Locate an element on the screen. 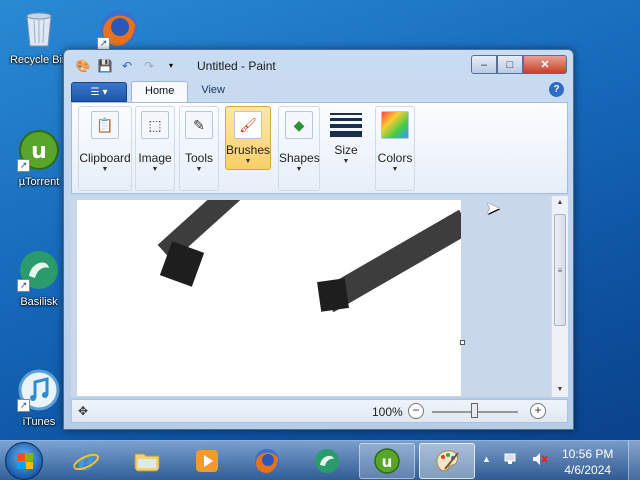  brushes-icon: 🖌 is located at coordinates (248, 125).